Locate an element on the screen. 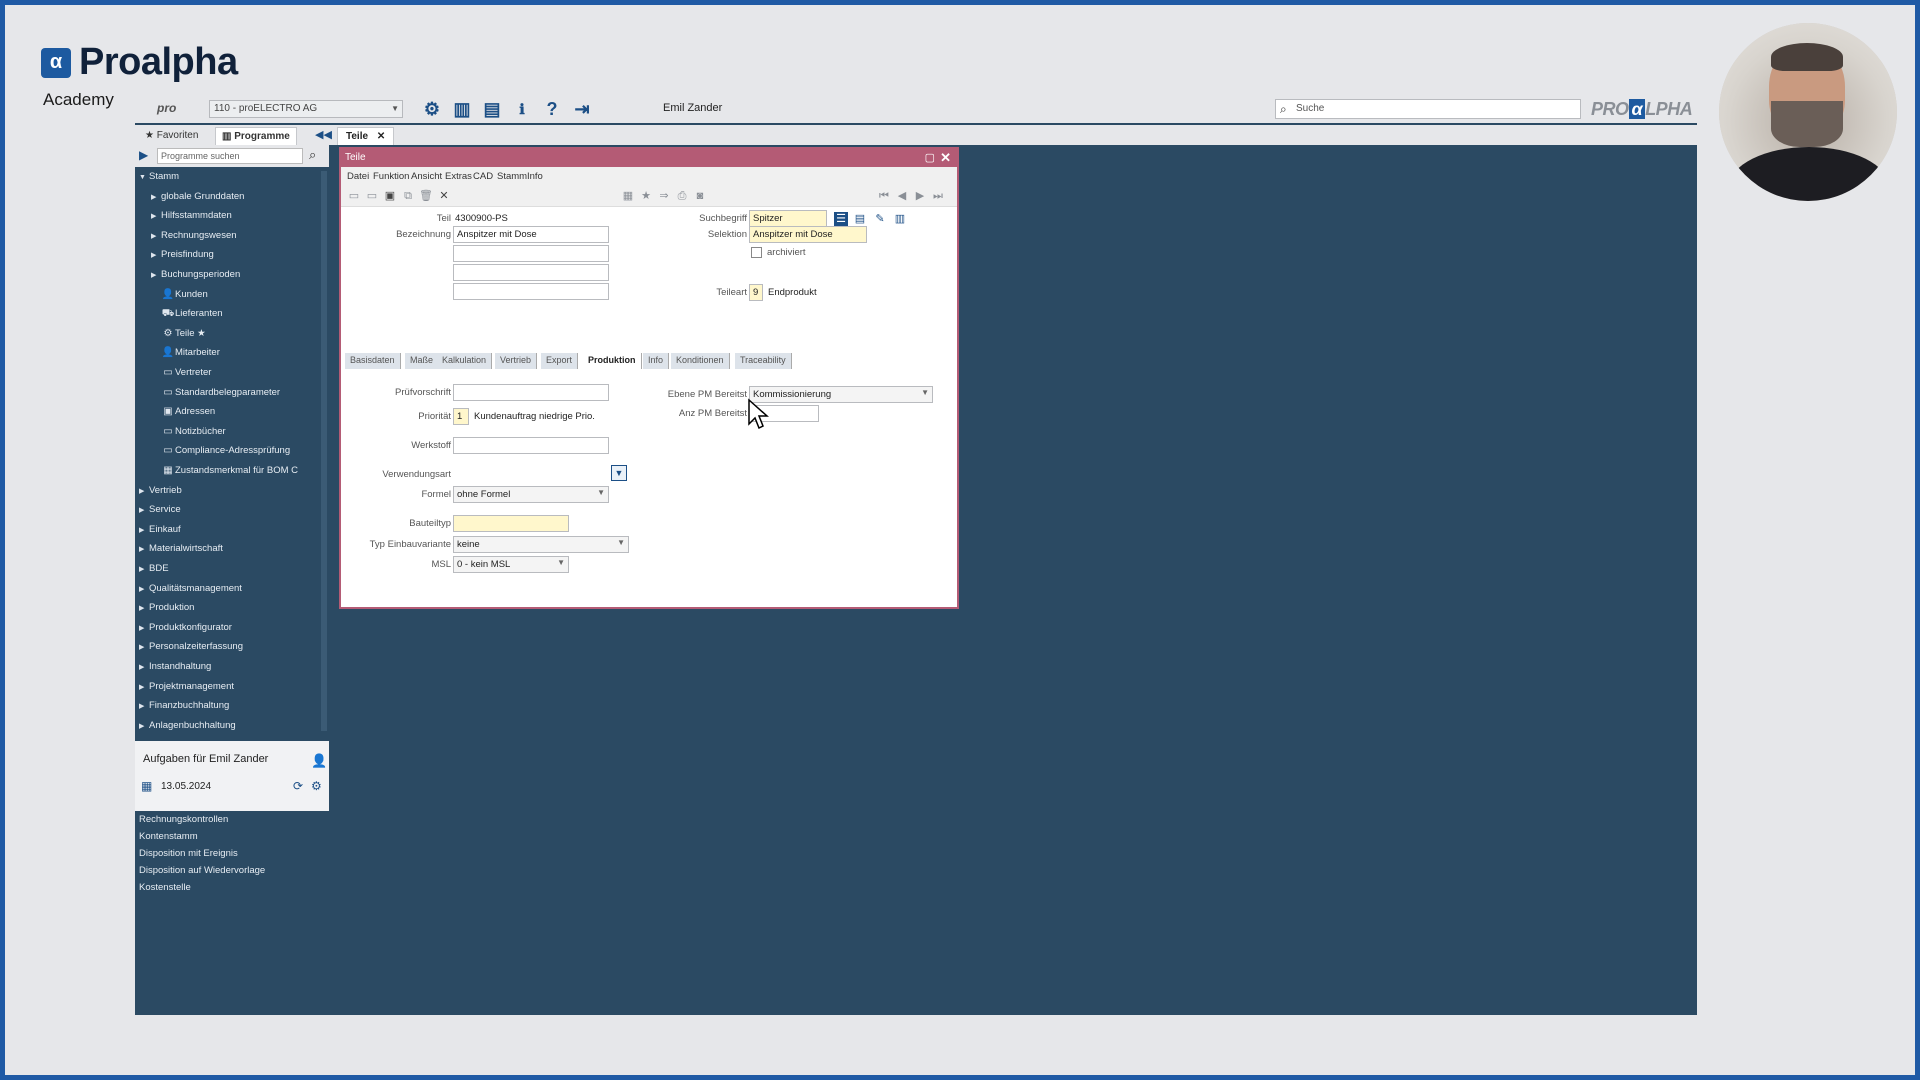 The height and width of the screenshot is (1080, 1920). prev-record-icon: ◀ is located at coordinates (902, 196).